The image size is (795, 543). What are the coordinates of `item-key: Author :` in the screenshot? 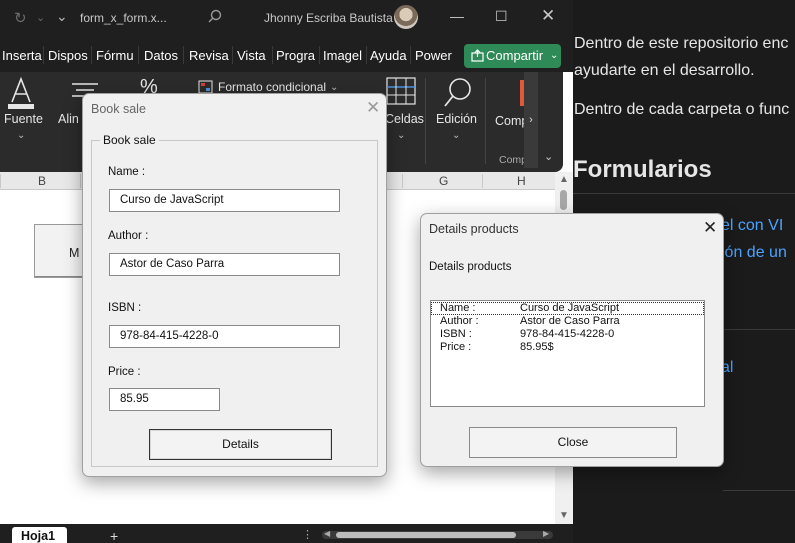 It's located at (459, 321).